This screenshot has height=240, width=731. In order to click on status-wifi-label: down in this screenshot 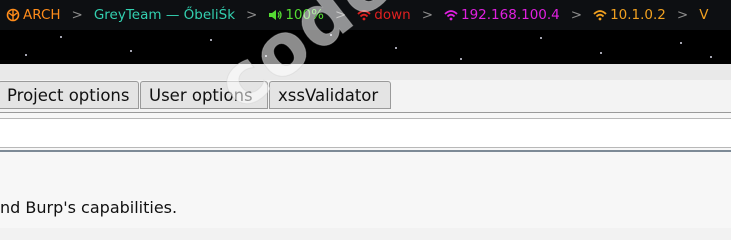, I will do `click(392, 15)`.